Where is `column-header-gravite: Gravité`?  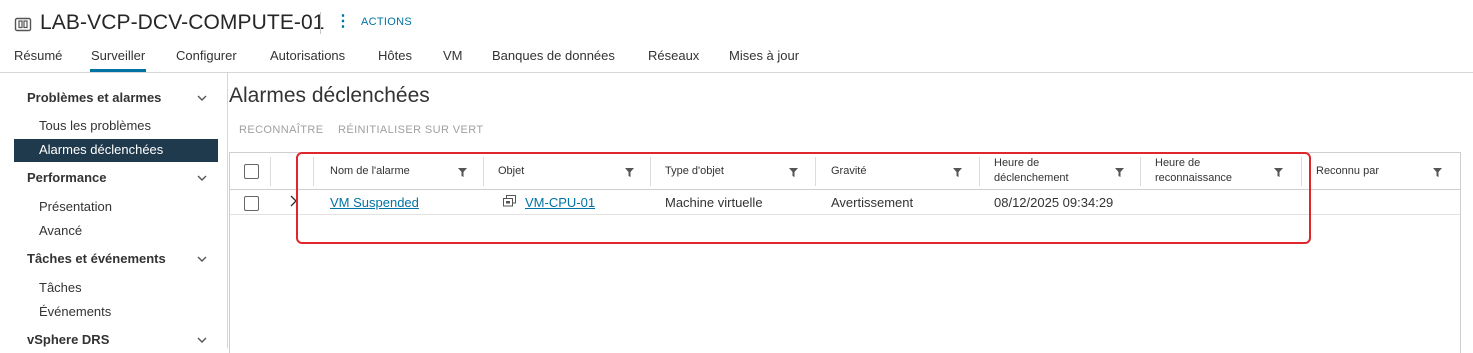
column-header-gravite: Gravité is located at coordinates (848, 171).